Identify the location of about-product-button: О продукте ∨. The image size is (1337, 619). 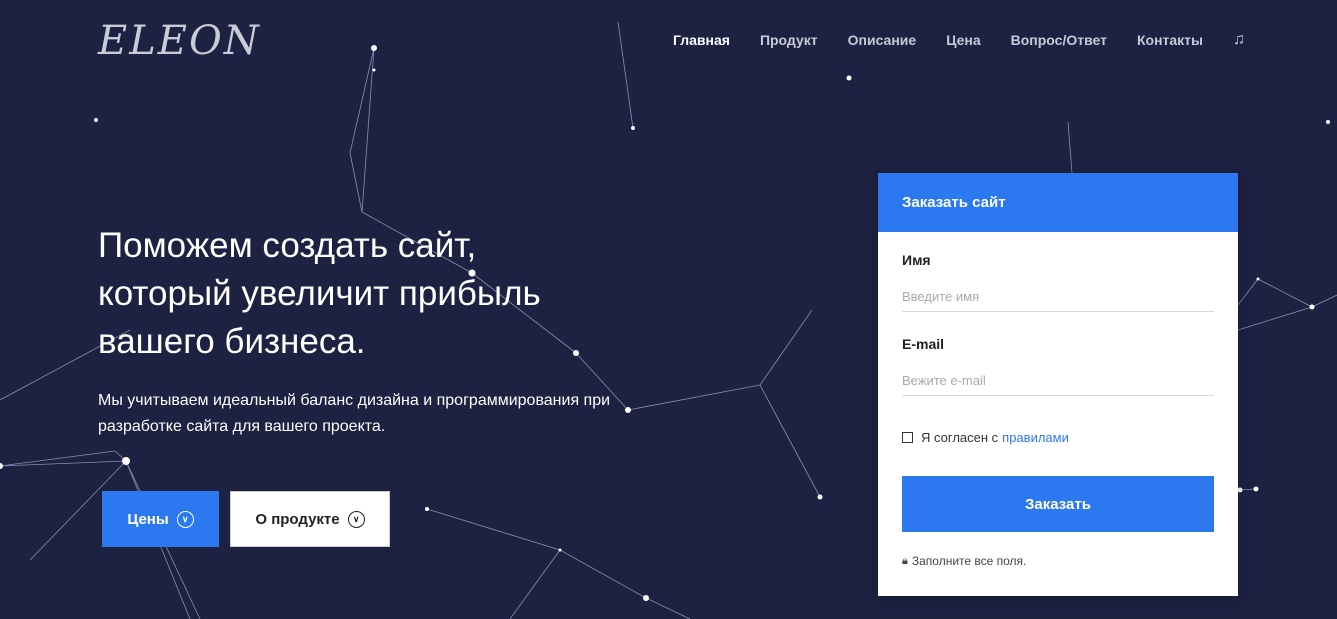
(310, 519).